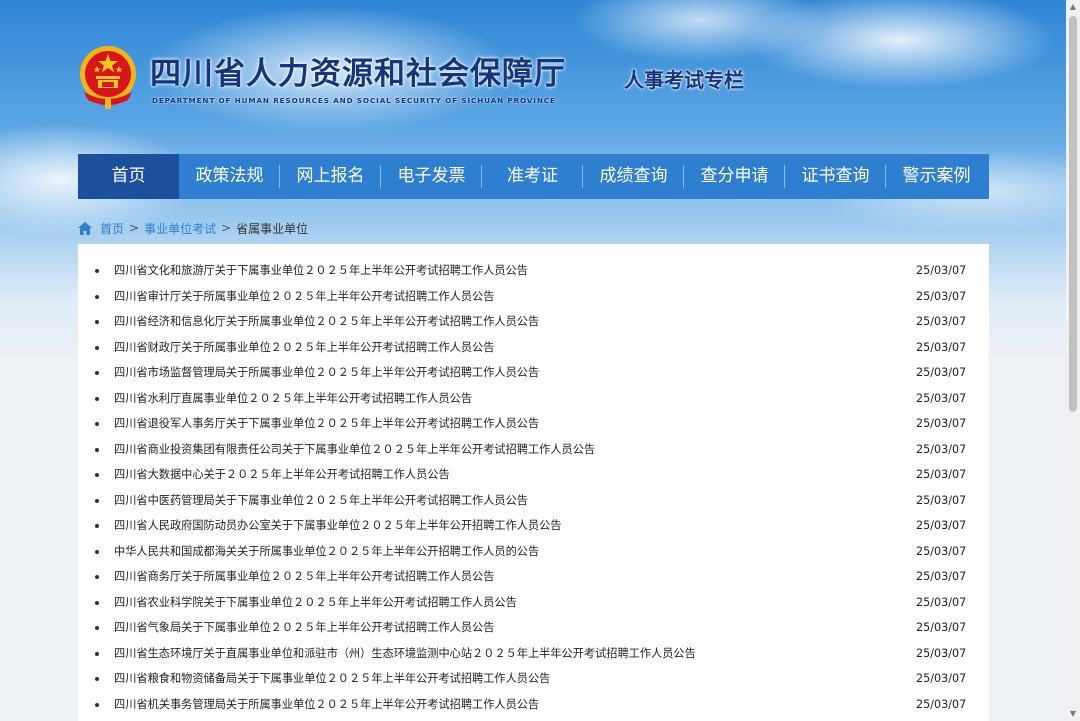 This screenshot has width=1080, height=721. Describe the element at coordinates (533, 399) in the screenshot. I see `news-list-item: 四川省水利厅直属事业单位２０２５年上半年公开考试招聘工作人员公告 25/03/07` at that location.